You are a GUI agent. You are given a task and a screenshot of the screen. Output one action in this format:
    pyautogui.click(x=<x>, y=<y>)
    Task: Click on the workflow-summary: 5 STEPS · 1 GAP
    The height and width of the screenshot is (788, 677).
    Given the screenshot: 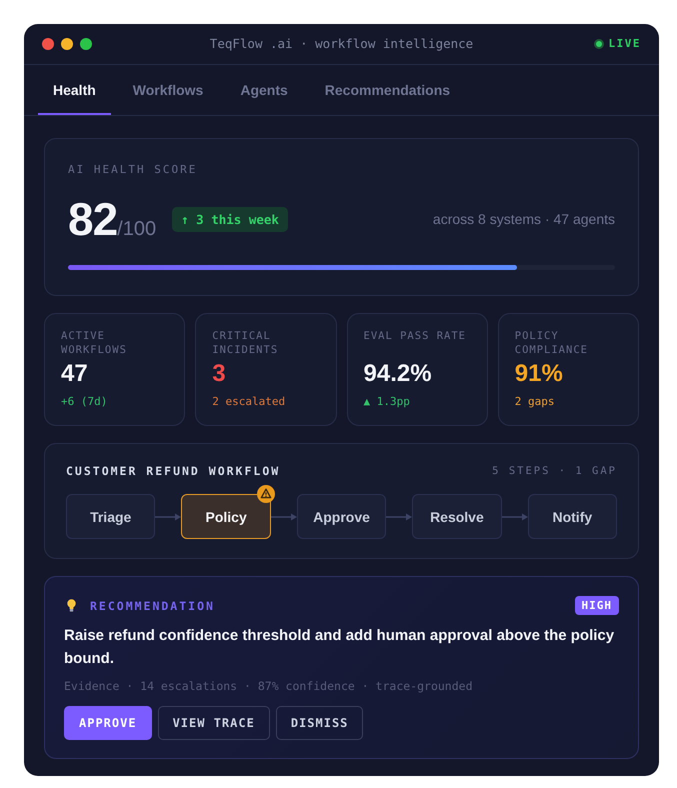 What is the action you would take?
    pyautogui.click(x=554, y=471)
    